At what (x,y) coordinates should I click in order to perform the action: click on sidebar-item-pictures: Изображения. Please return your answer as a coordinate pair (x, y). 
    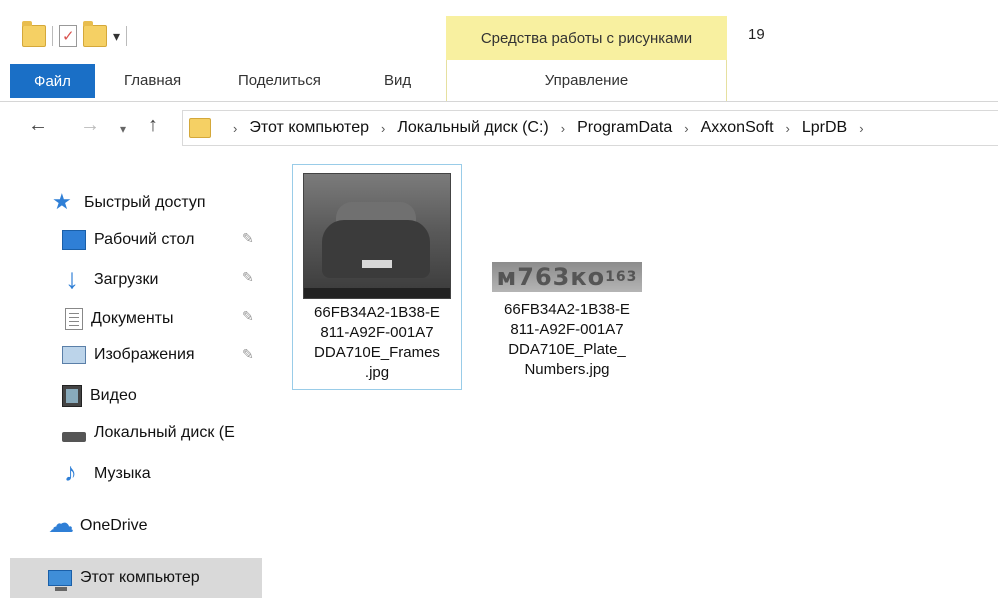
    Looking at the image, I should click on (128, 355).